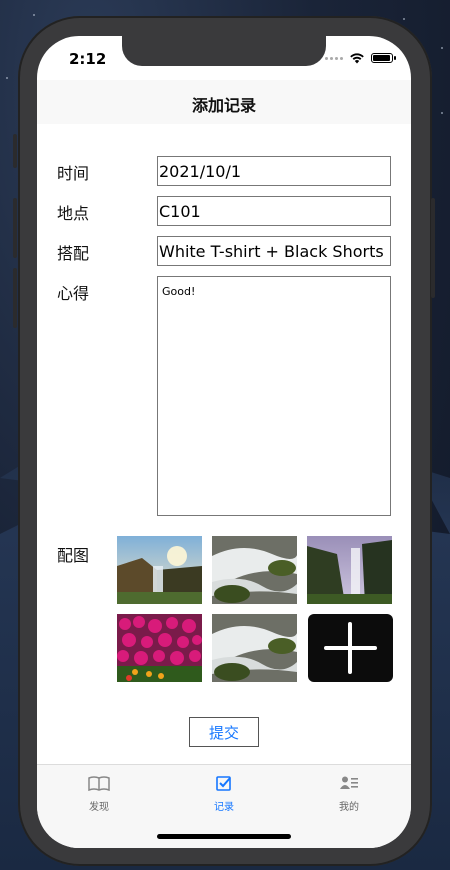  I want to click on volume-down-button, so click(15, 298).